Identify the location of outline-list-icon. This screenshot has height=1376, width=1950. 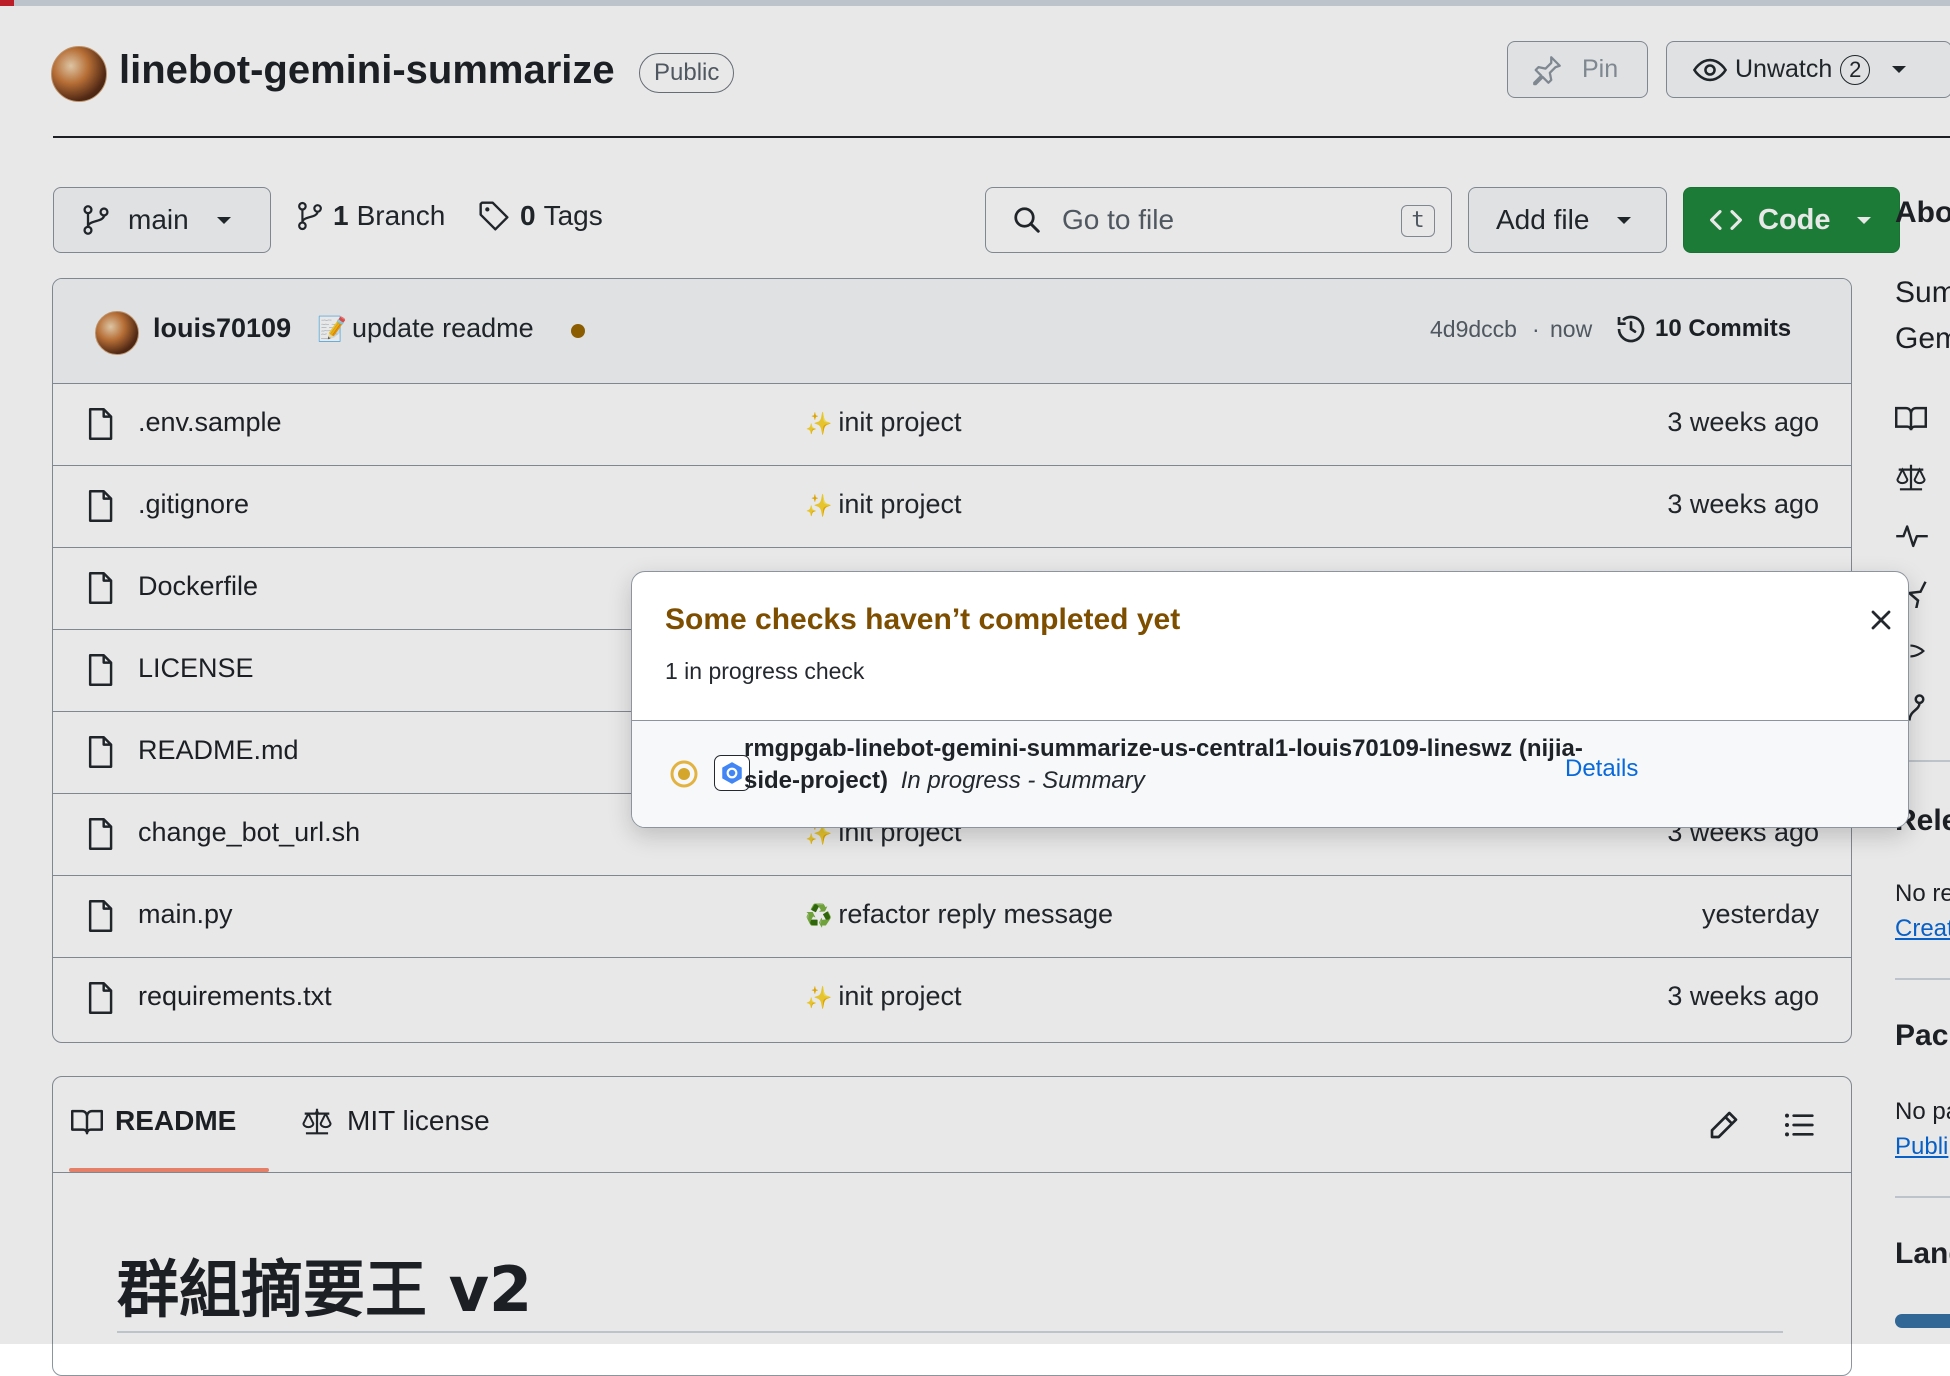
(1799, 1125).